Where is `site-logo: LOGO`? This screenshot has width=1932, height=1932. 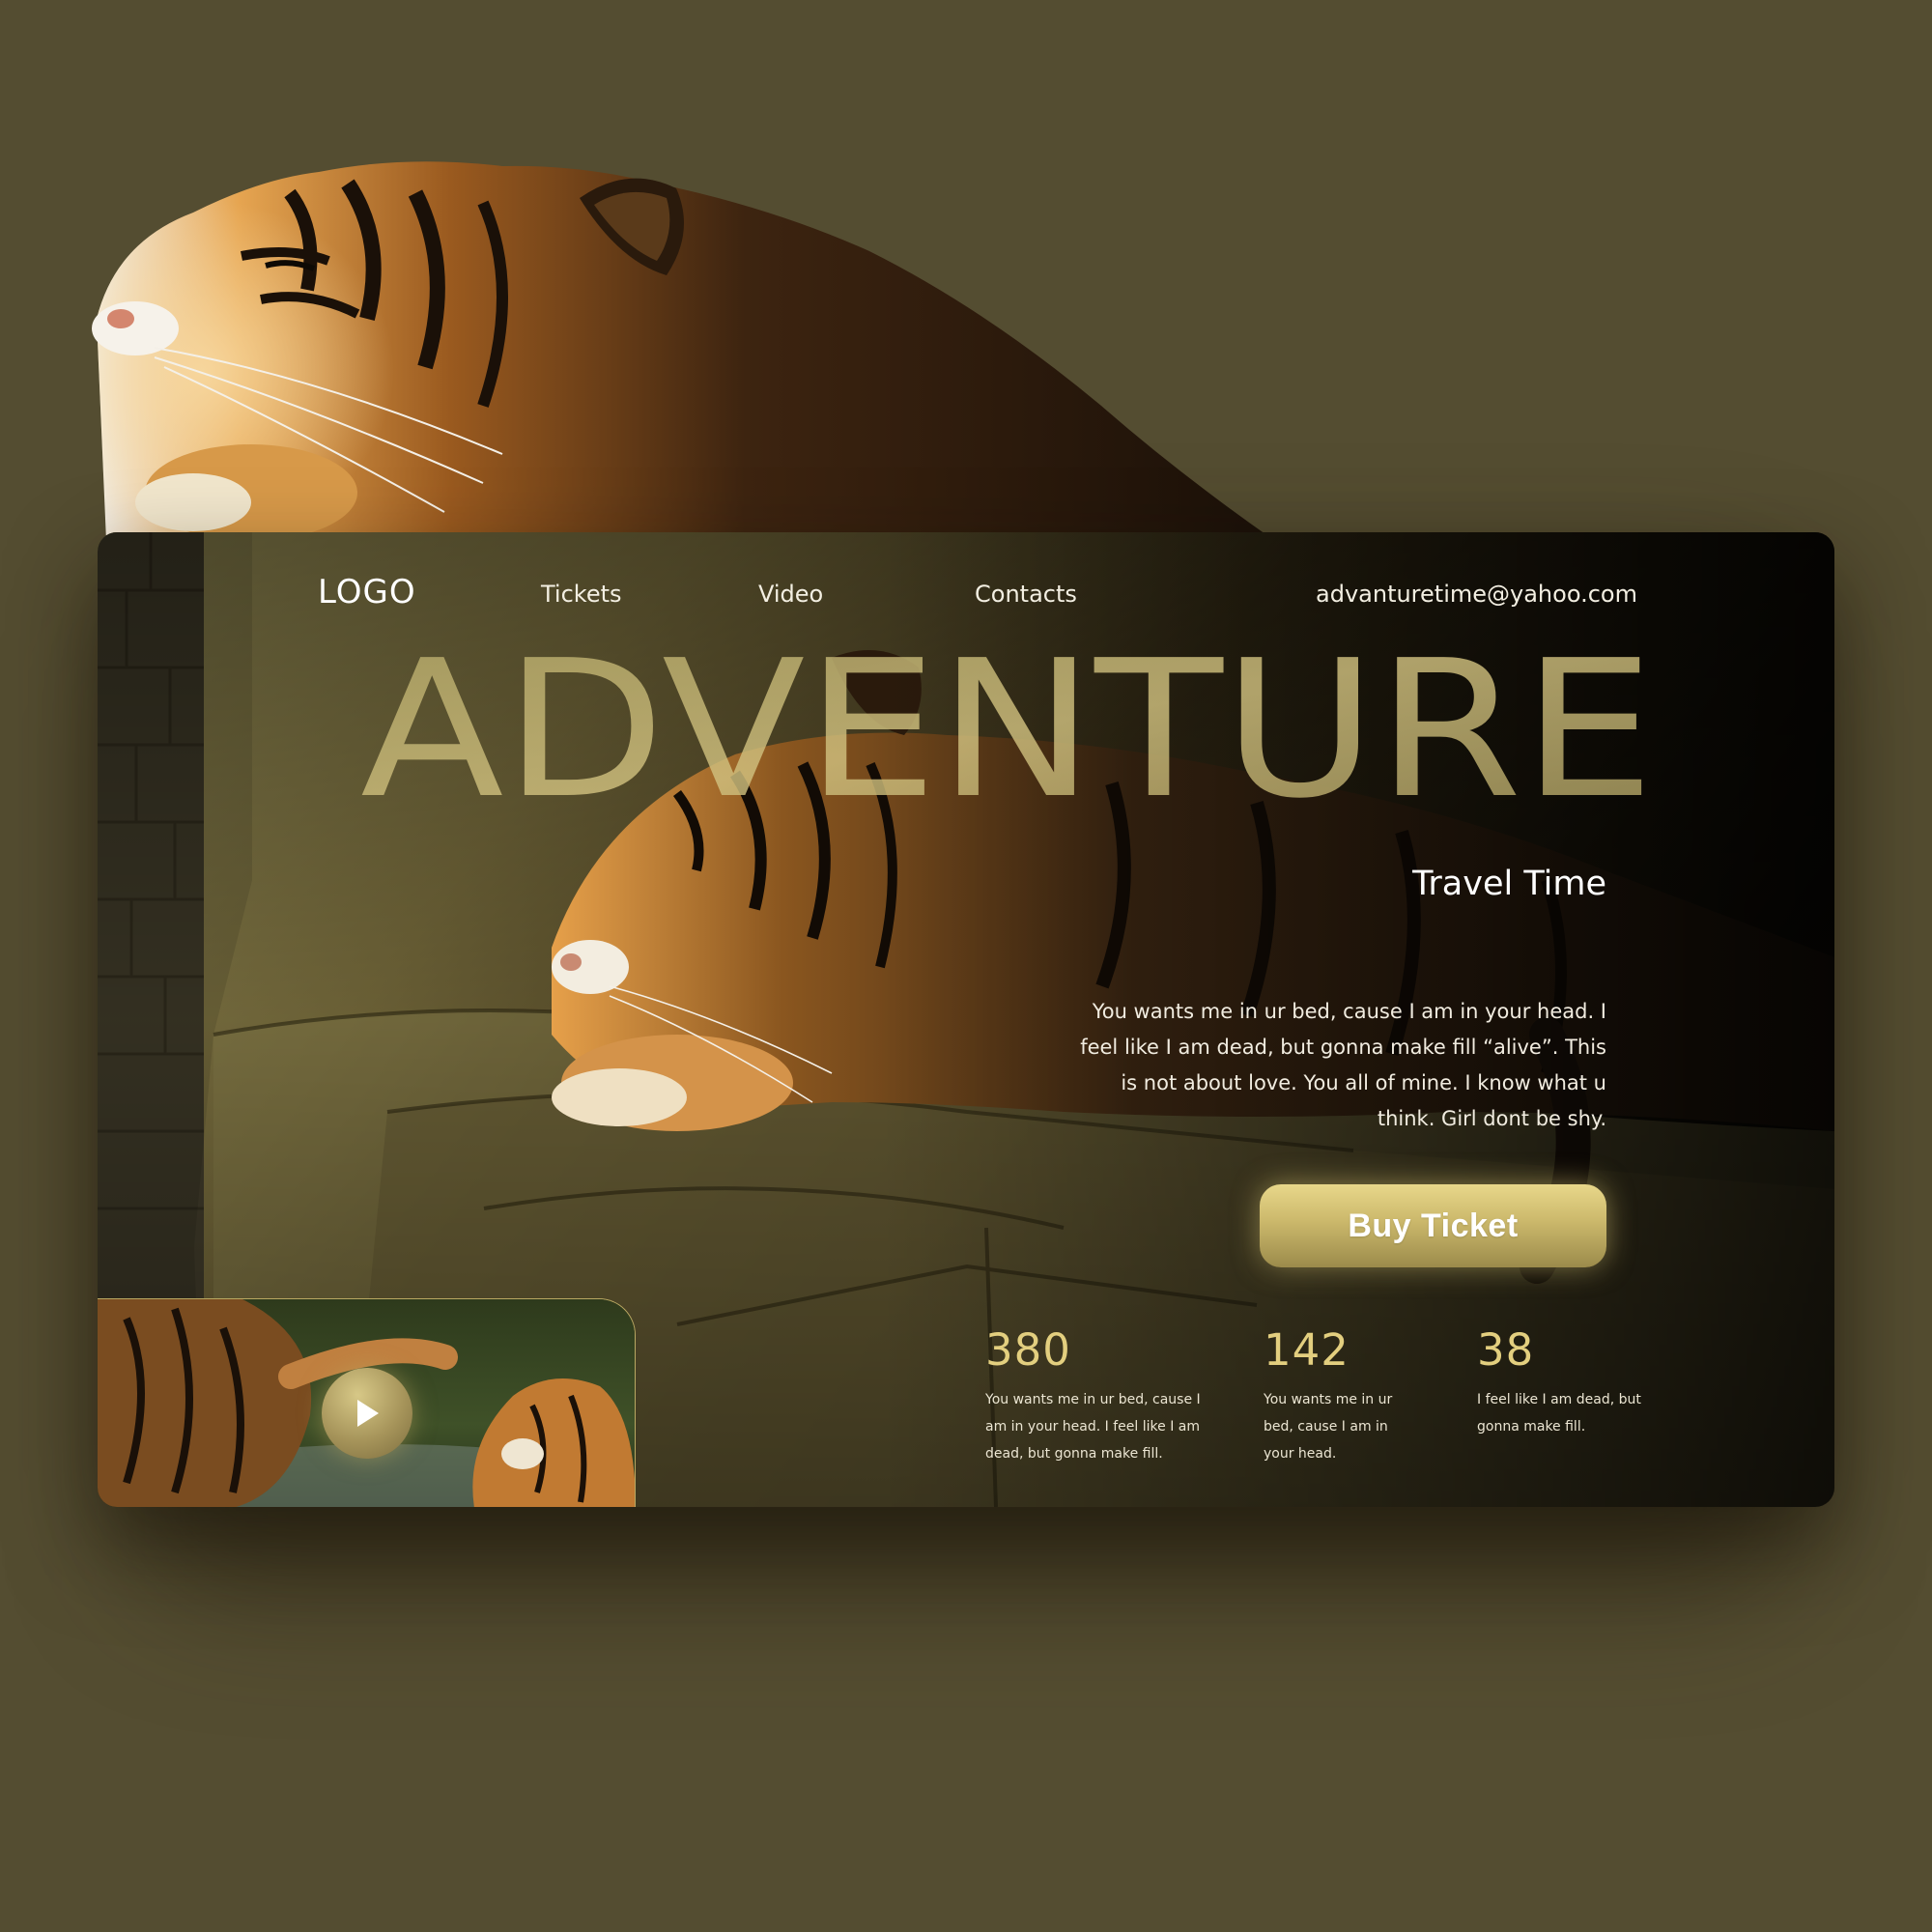 site-logo: LOGO is located at coordinates (367, 592).